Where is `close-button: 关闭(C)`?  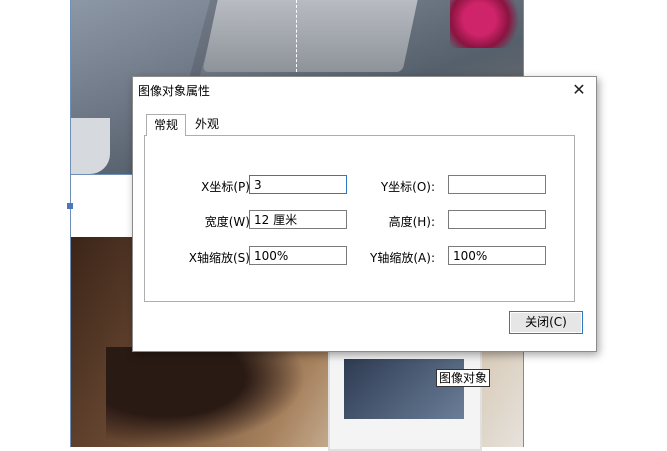 close-button: 关闭(C) is located at coordinates (546, 322).